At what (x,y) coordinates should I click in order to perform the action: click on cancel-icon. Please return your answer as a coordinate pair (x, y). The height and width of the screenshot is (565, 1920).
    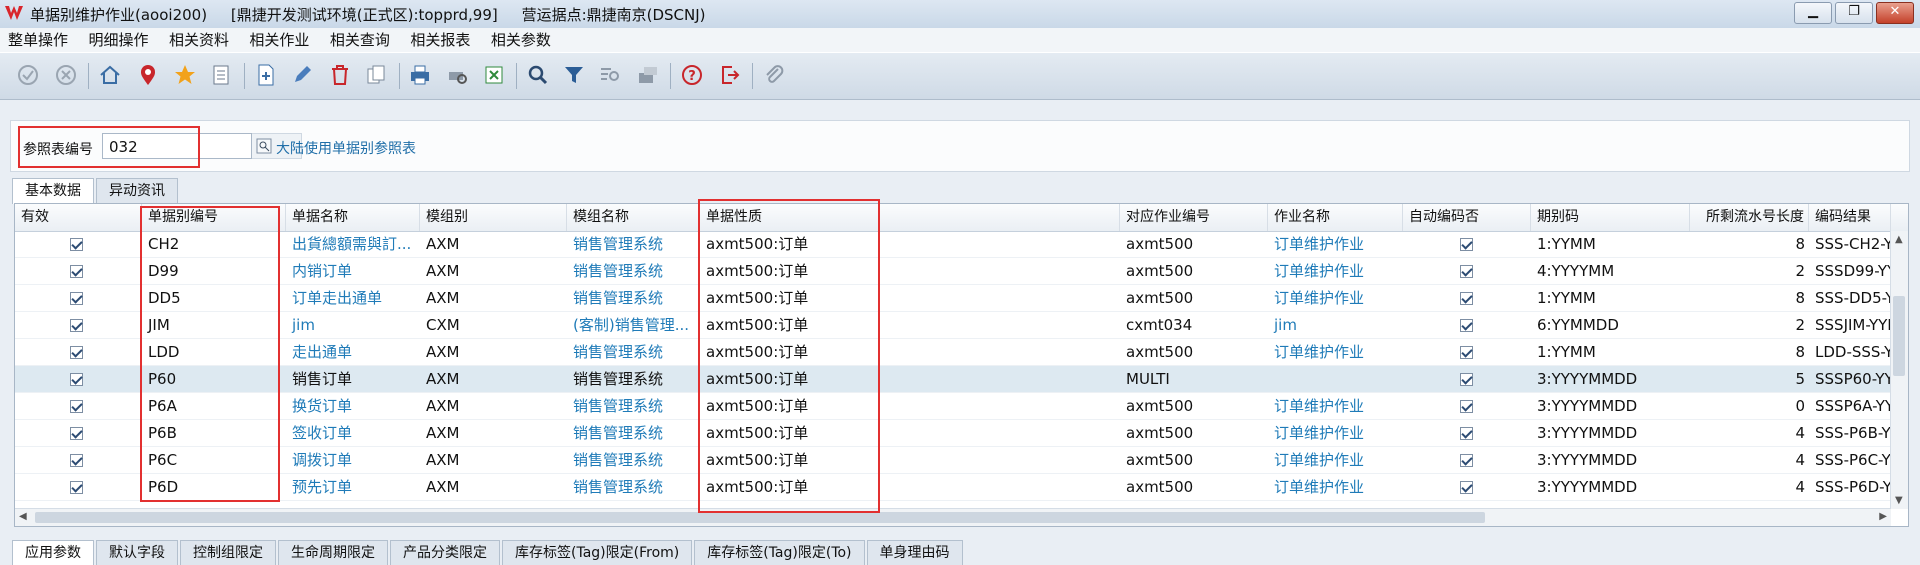
    Looking at the image, I should click on (66, 75).